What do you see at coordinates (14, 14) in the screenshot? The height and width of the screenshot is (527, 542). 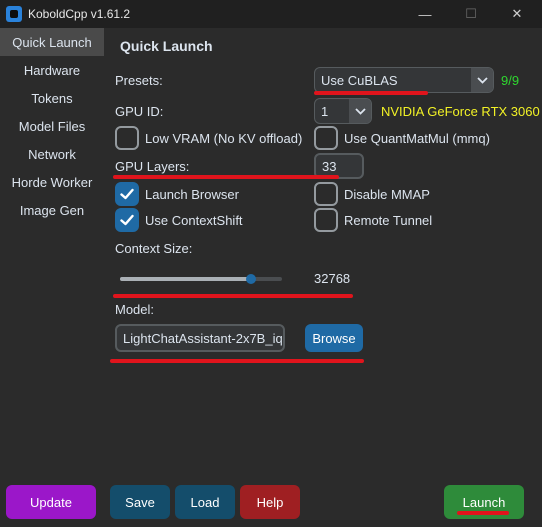 I see `app-icon` at bounding box center [14, 14].